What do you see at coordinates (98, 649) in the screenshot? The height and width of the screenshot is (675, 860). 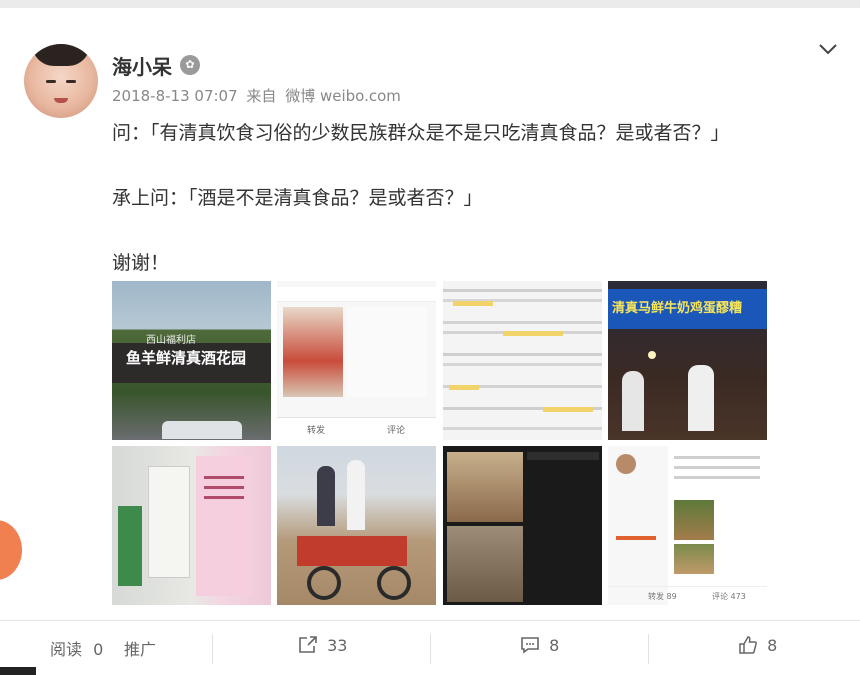 I see `read-count-value: 0` at bounding box center [98, 649].